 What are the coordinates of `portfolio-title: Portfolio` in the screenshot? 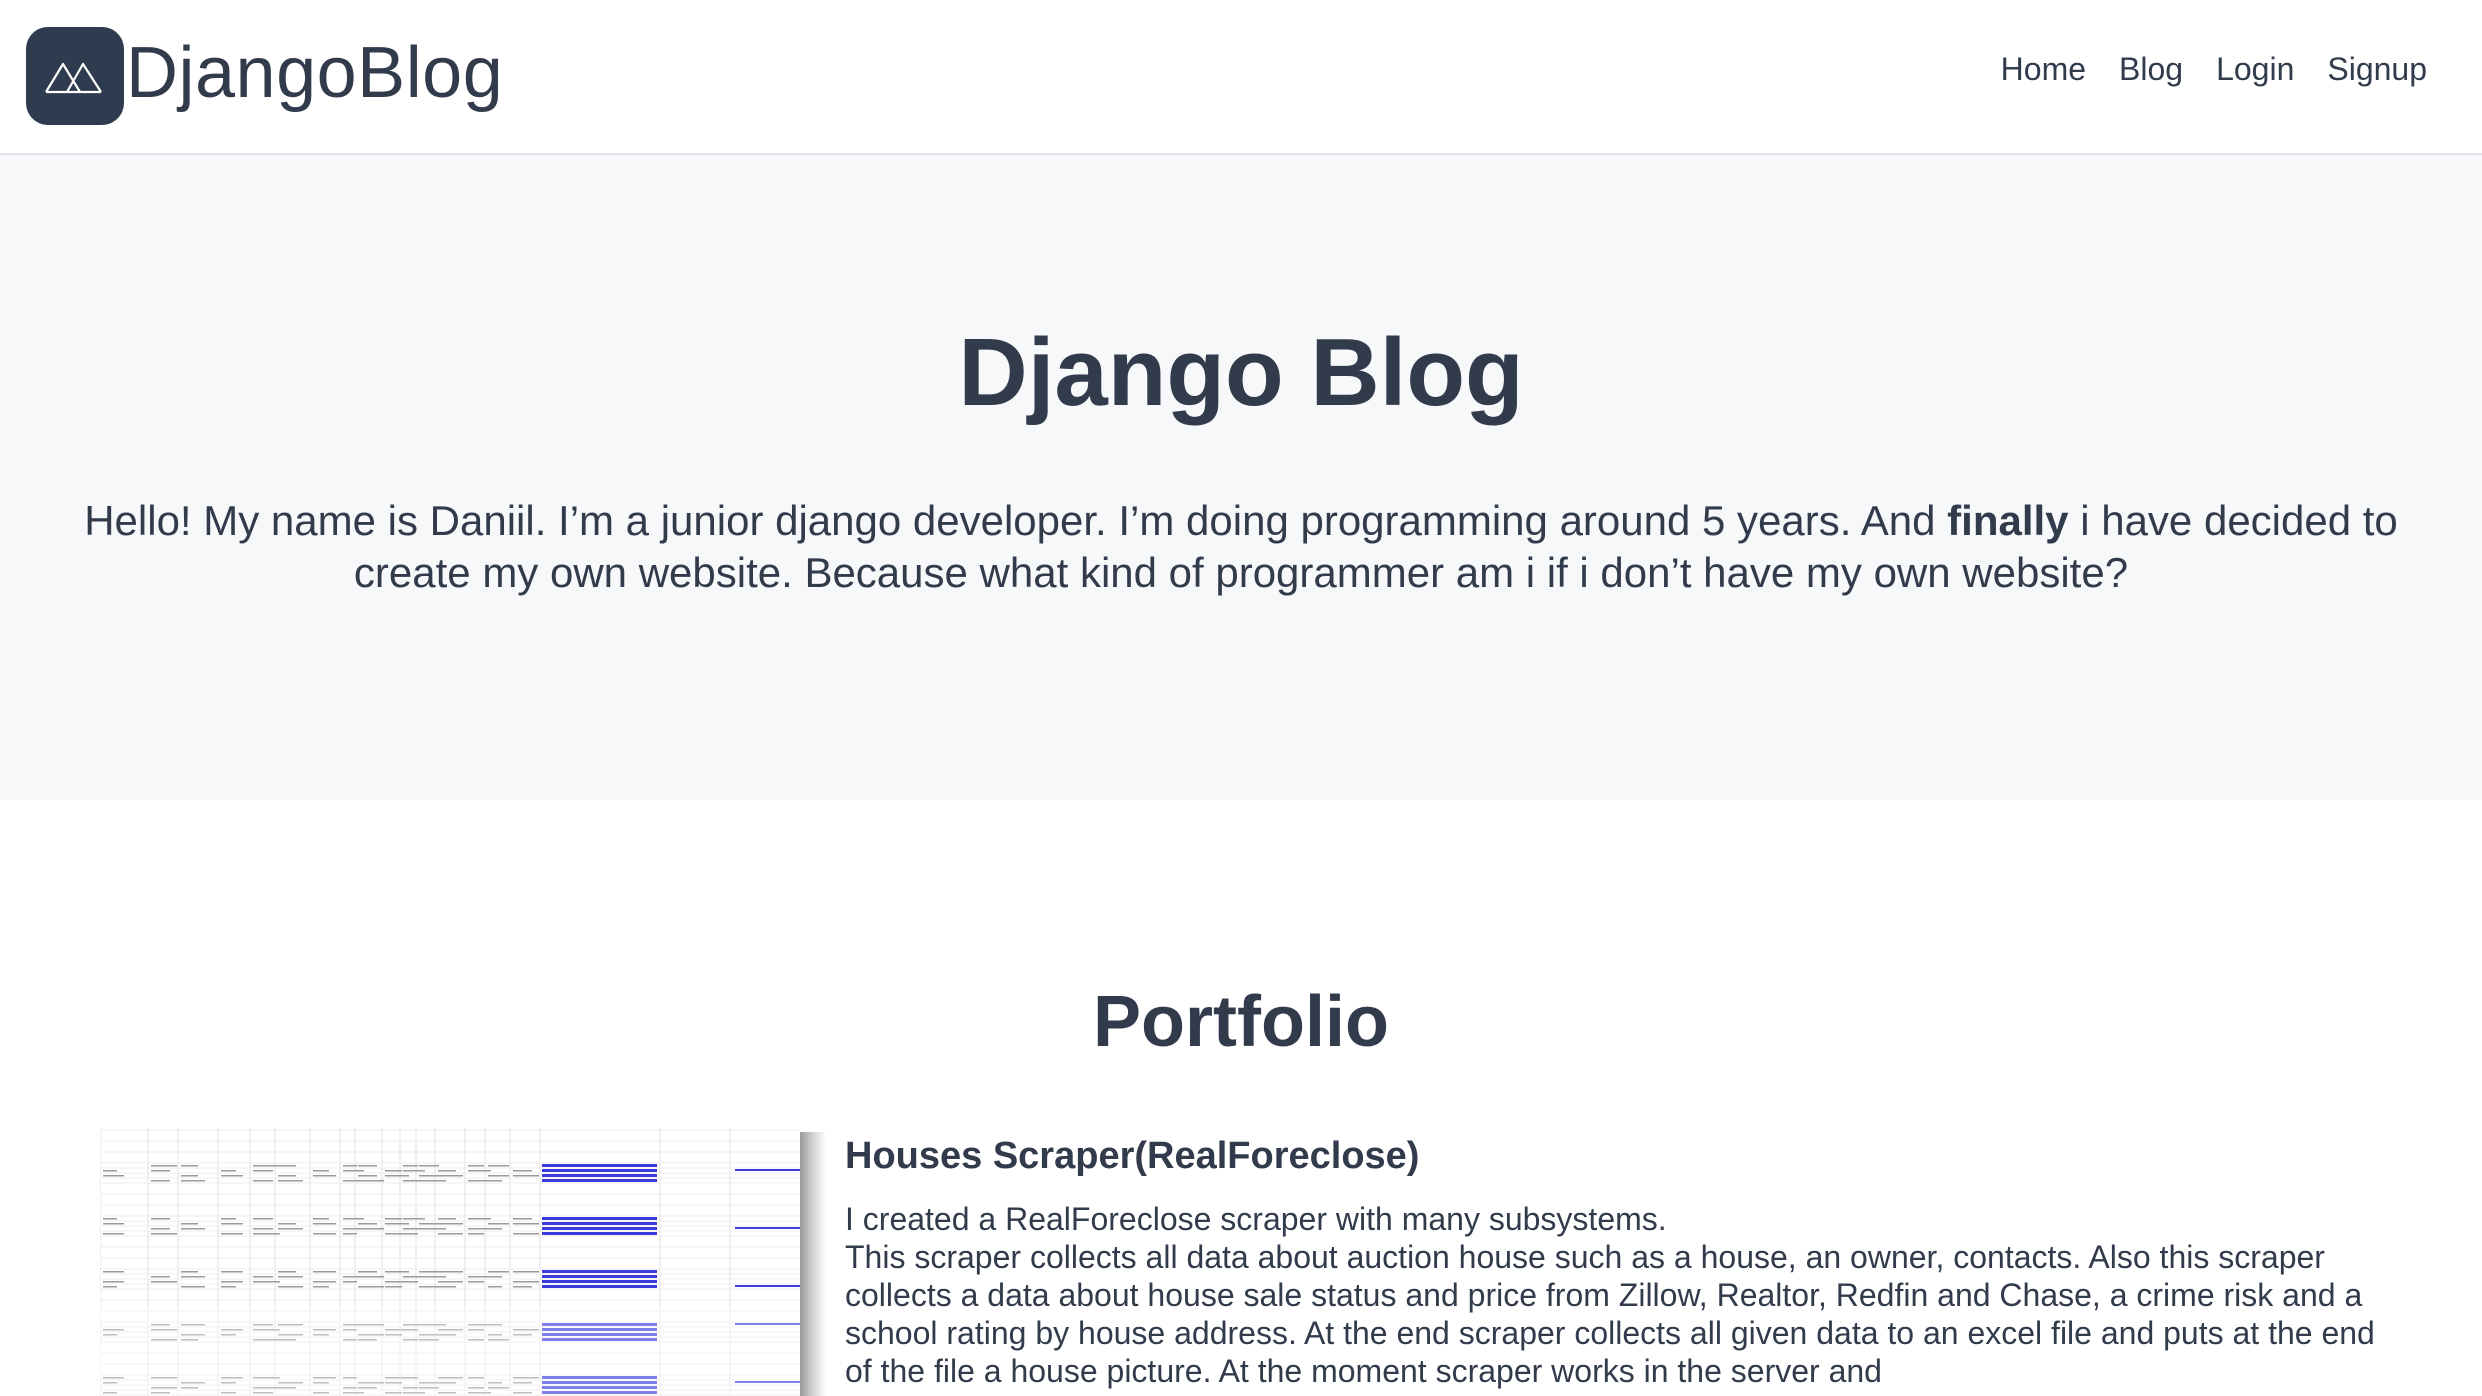 It's located at (1241, 1022).